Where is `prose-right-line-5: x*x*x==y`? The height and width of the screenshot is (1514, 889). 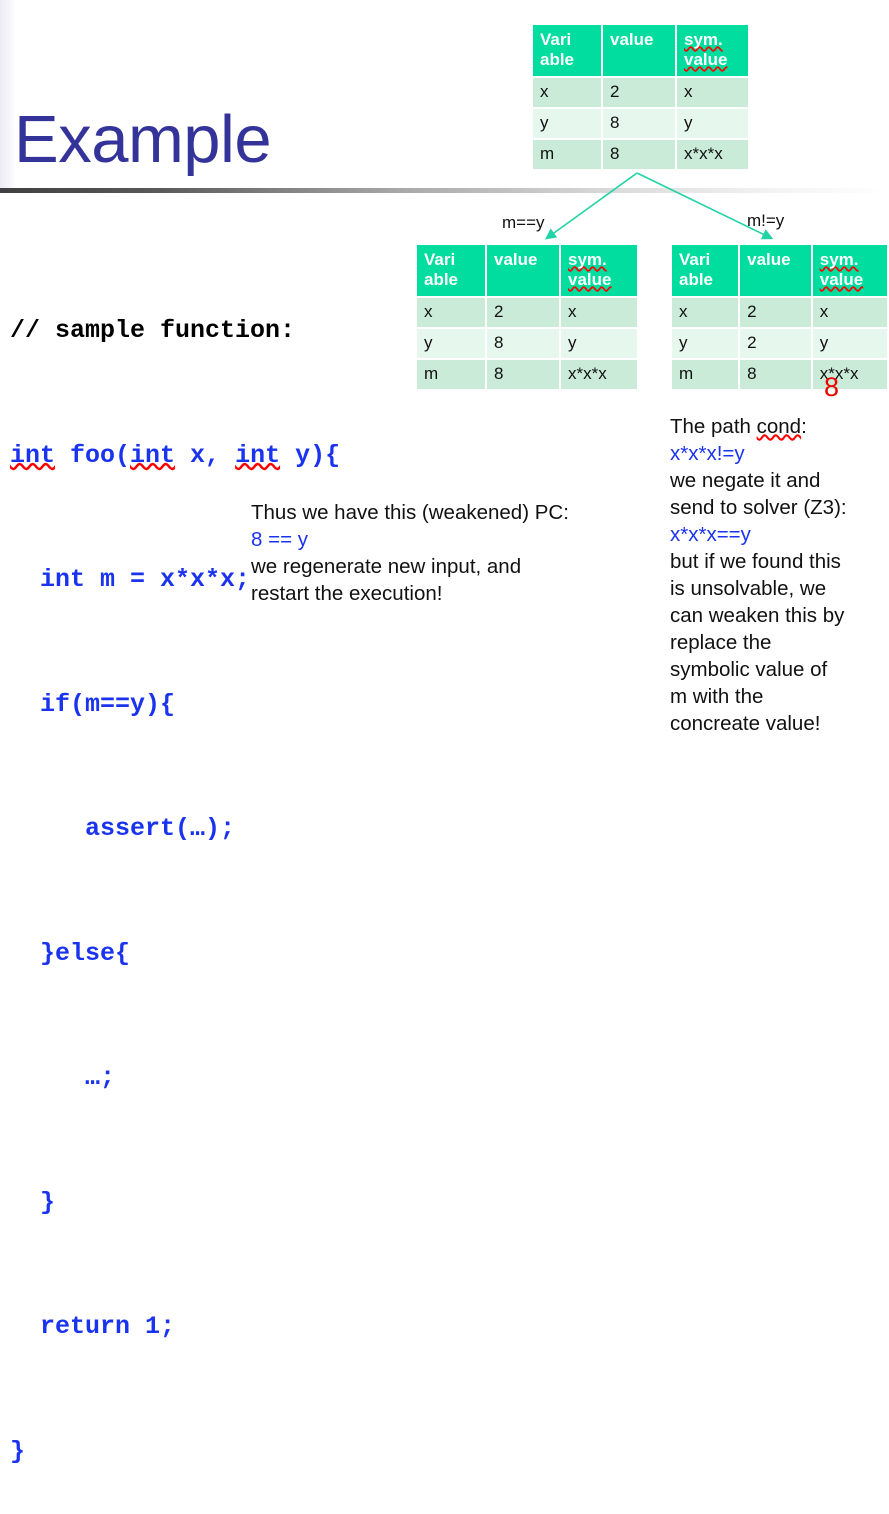 prose-right-line-5: x*x*x==y is located at coordinates (710, 534).